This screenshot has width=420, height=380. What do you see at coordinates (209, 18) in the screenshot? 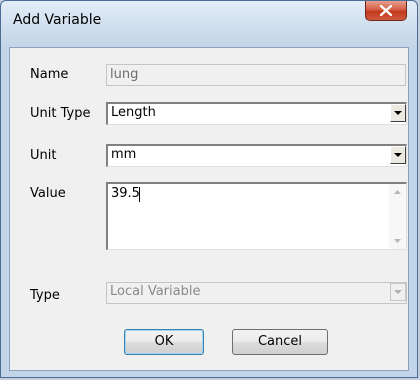
I see `title-bar: Add Variable` at bounding box center [209, 18].